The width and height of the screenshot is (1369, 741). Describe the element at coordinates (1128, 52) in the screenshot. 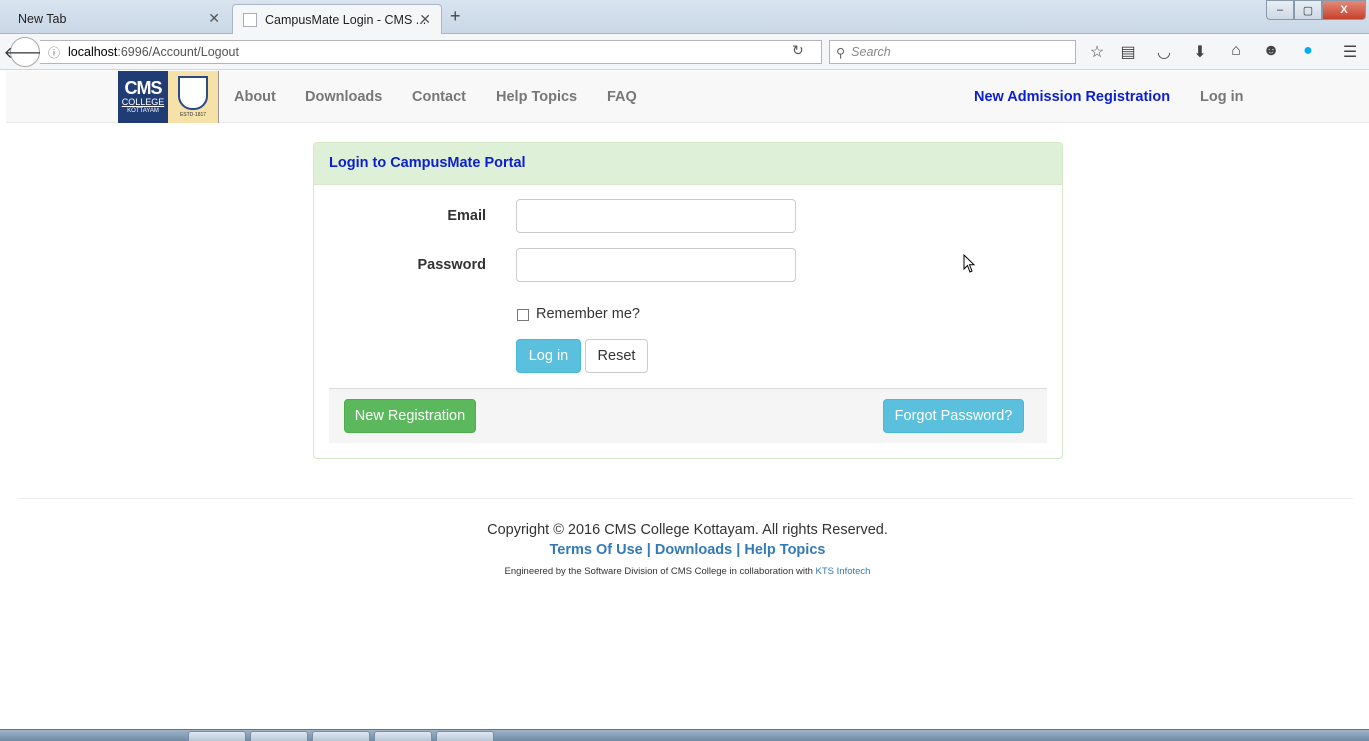

I see `reading-list-icon: ▤` at that location.